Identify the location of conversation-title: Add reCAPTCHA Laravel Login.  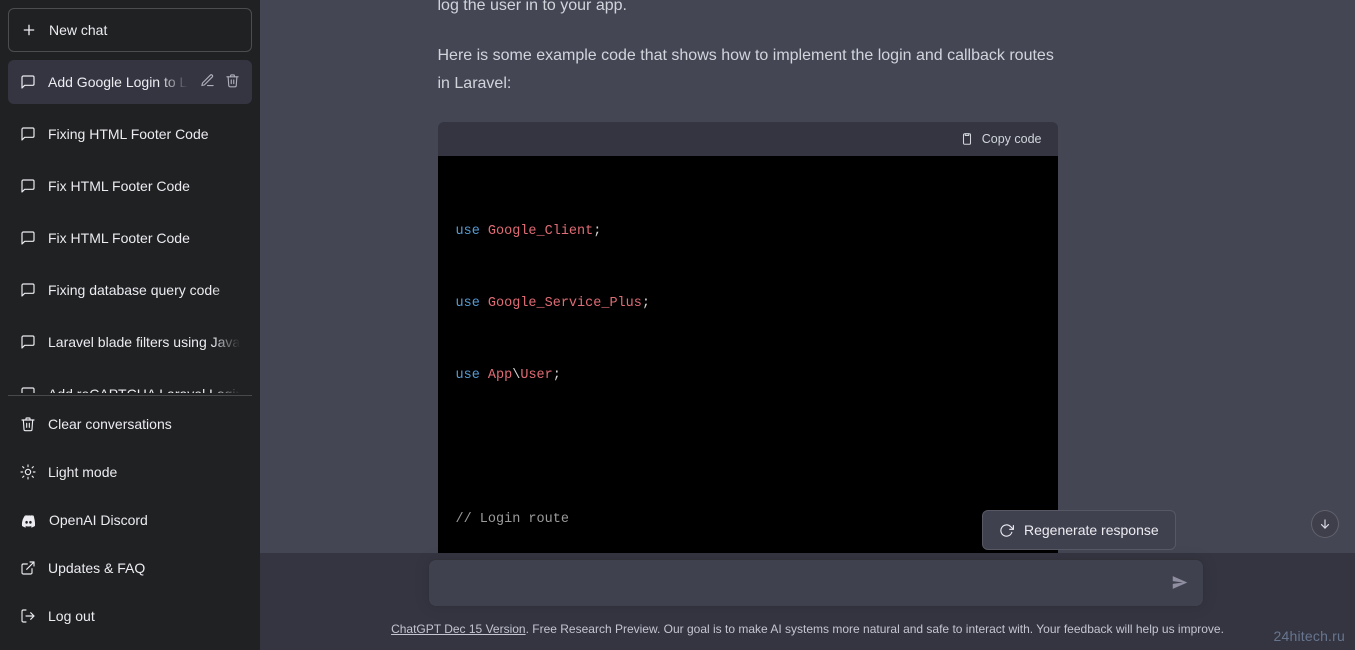
(144, 389).